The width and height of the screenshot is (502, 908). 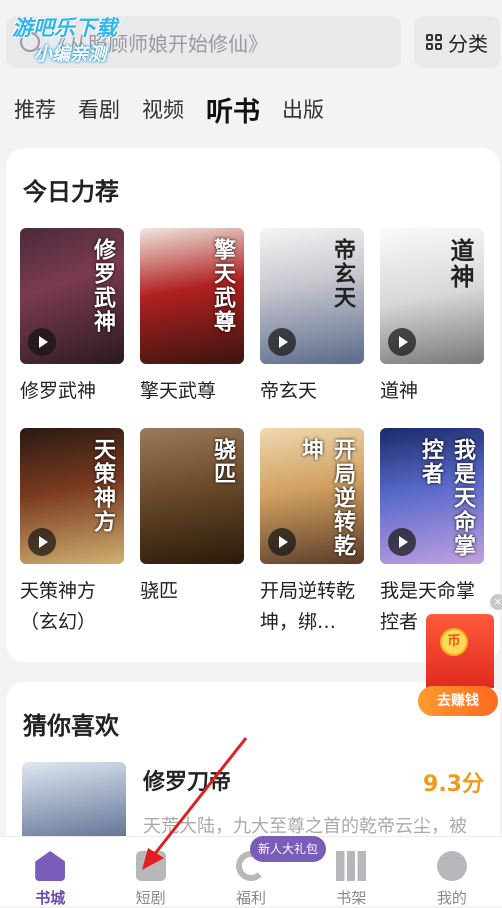 I want to click on close-icon: ×, so click(x=496, y=602).